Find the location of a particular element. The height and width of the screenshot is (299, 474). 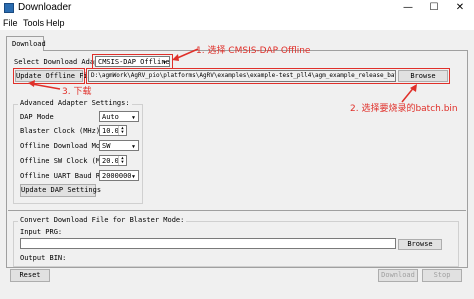

dap-mode-value: Auto is located at coordinates (110, 117).